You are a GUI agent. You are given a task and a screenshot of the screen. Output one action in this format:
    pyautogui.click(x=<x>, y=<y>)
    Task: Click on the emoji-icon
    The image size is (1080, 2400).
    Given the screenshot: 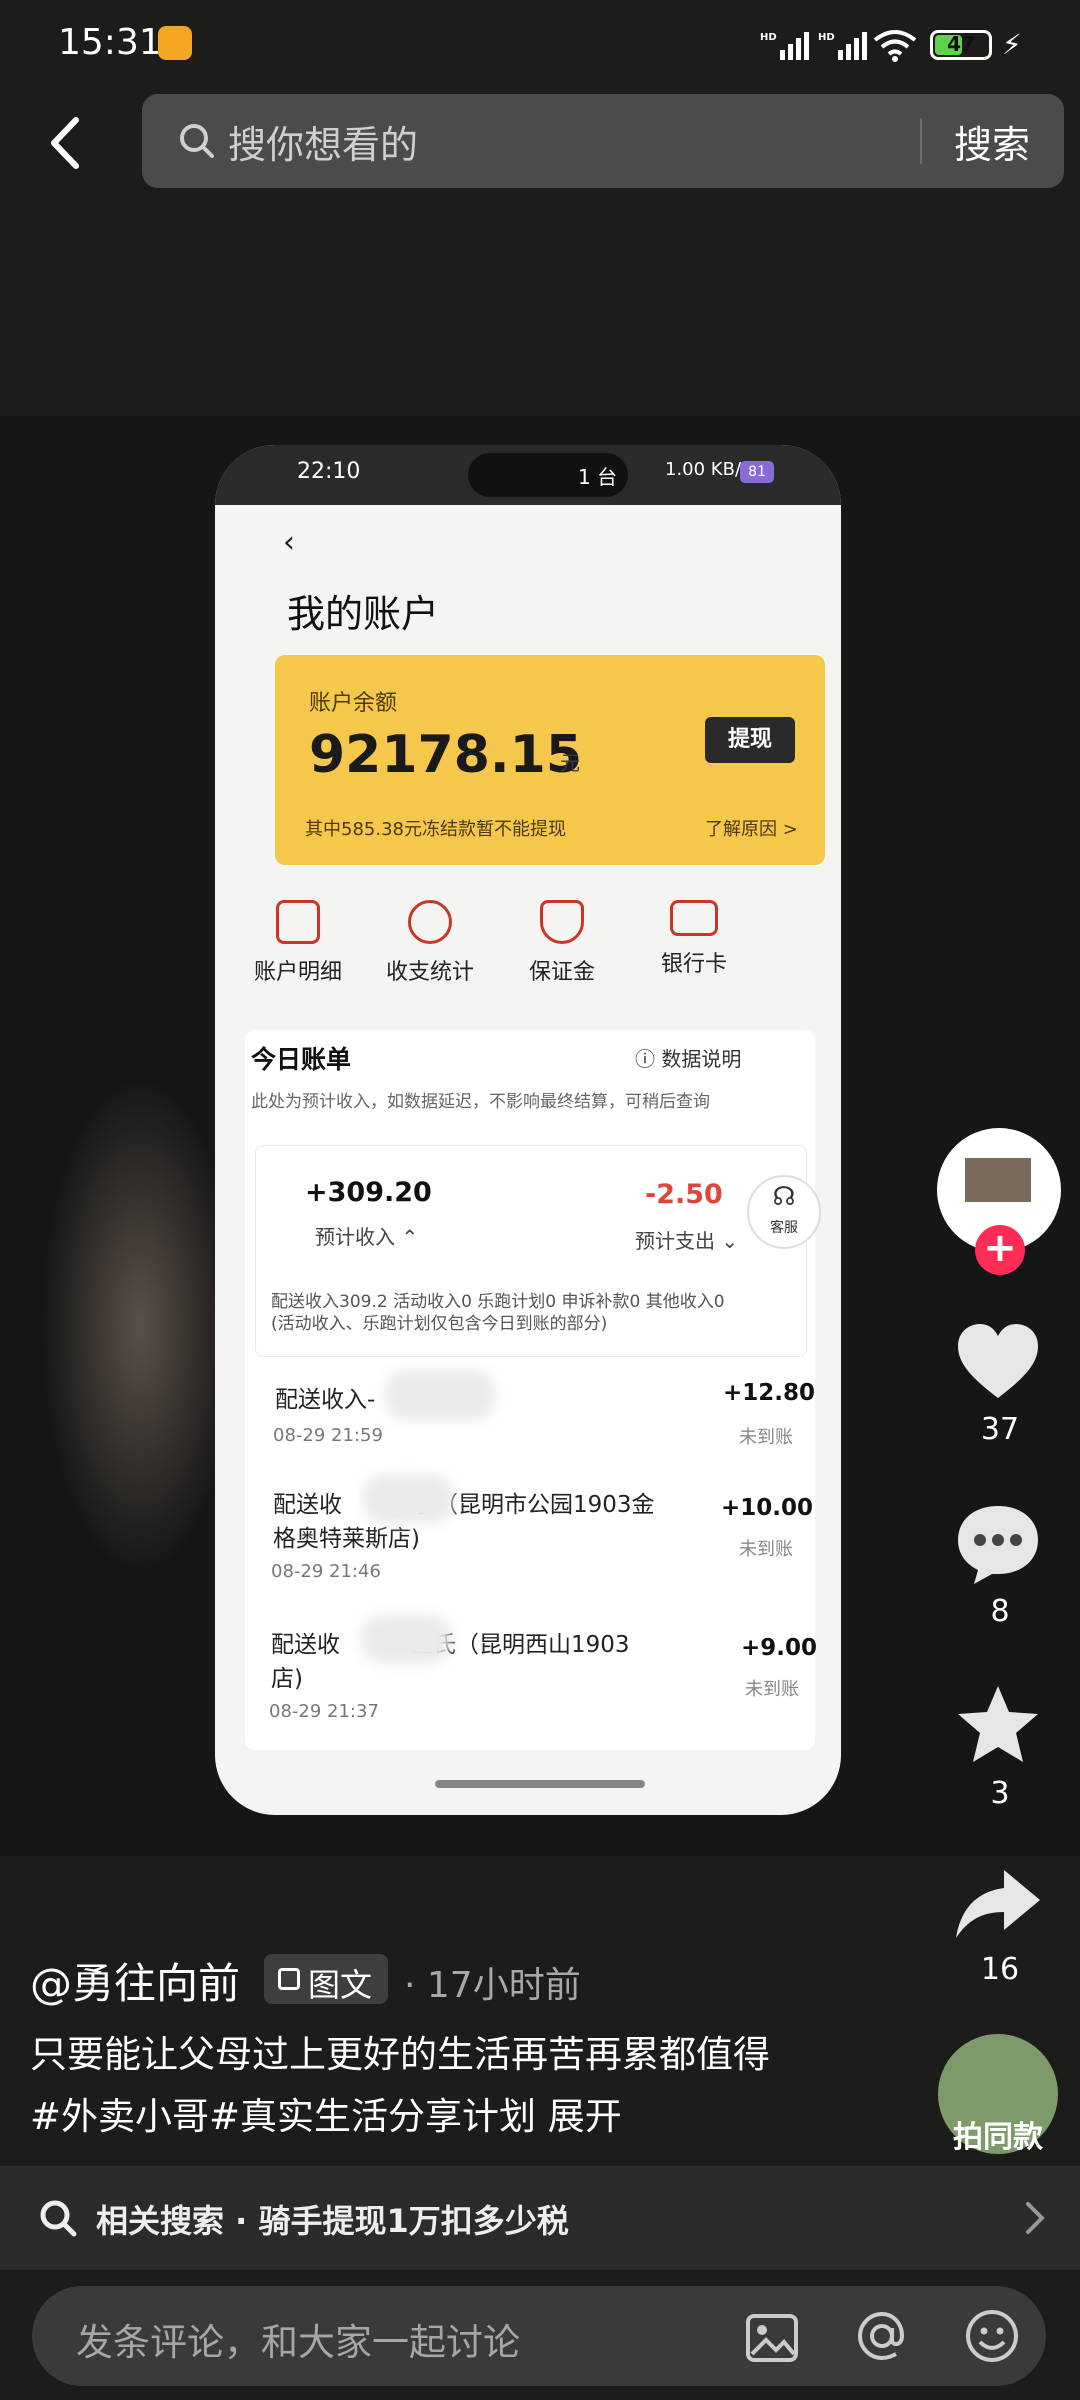 What is the action you would take?
    pyautogui.click(x=992, y=2336)
    